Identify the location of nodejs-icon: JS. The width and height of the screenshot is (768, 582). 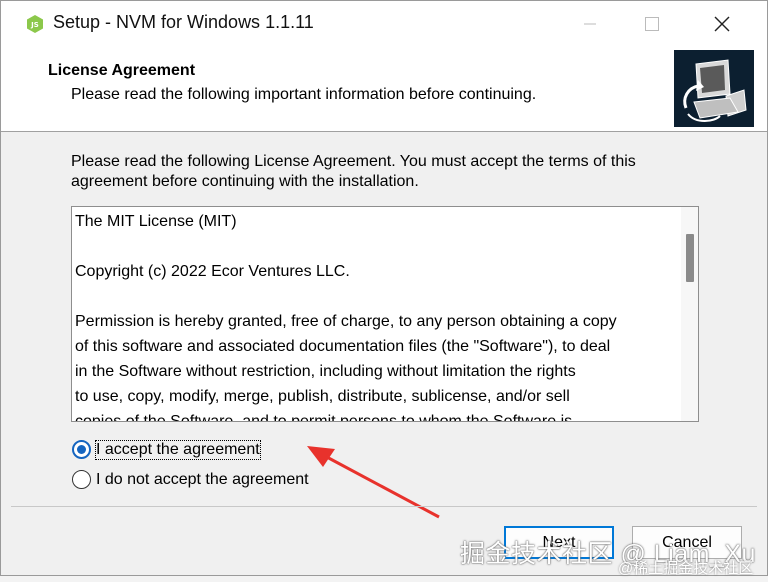
(35, 24).